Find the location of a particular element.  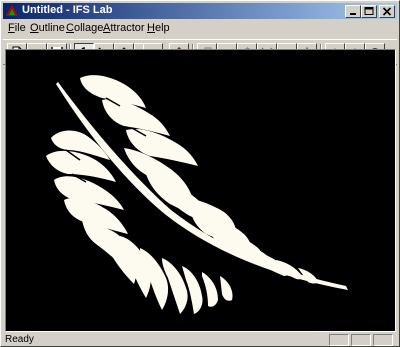

minimize-icon is located at coordinates (353, 14).